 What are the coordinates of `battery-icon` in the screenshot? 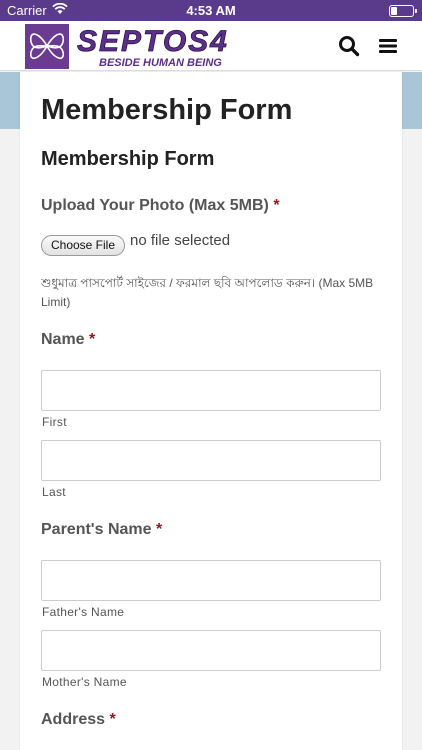 It's located at (403, 11).